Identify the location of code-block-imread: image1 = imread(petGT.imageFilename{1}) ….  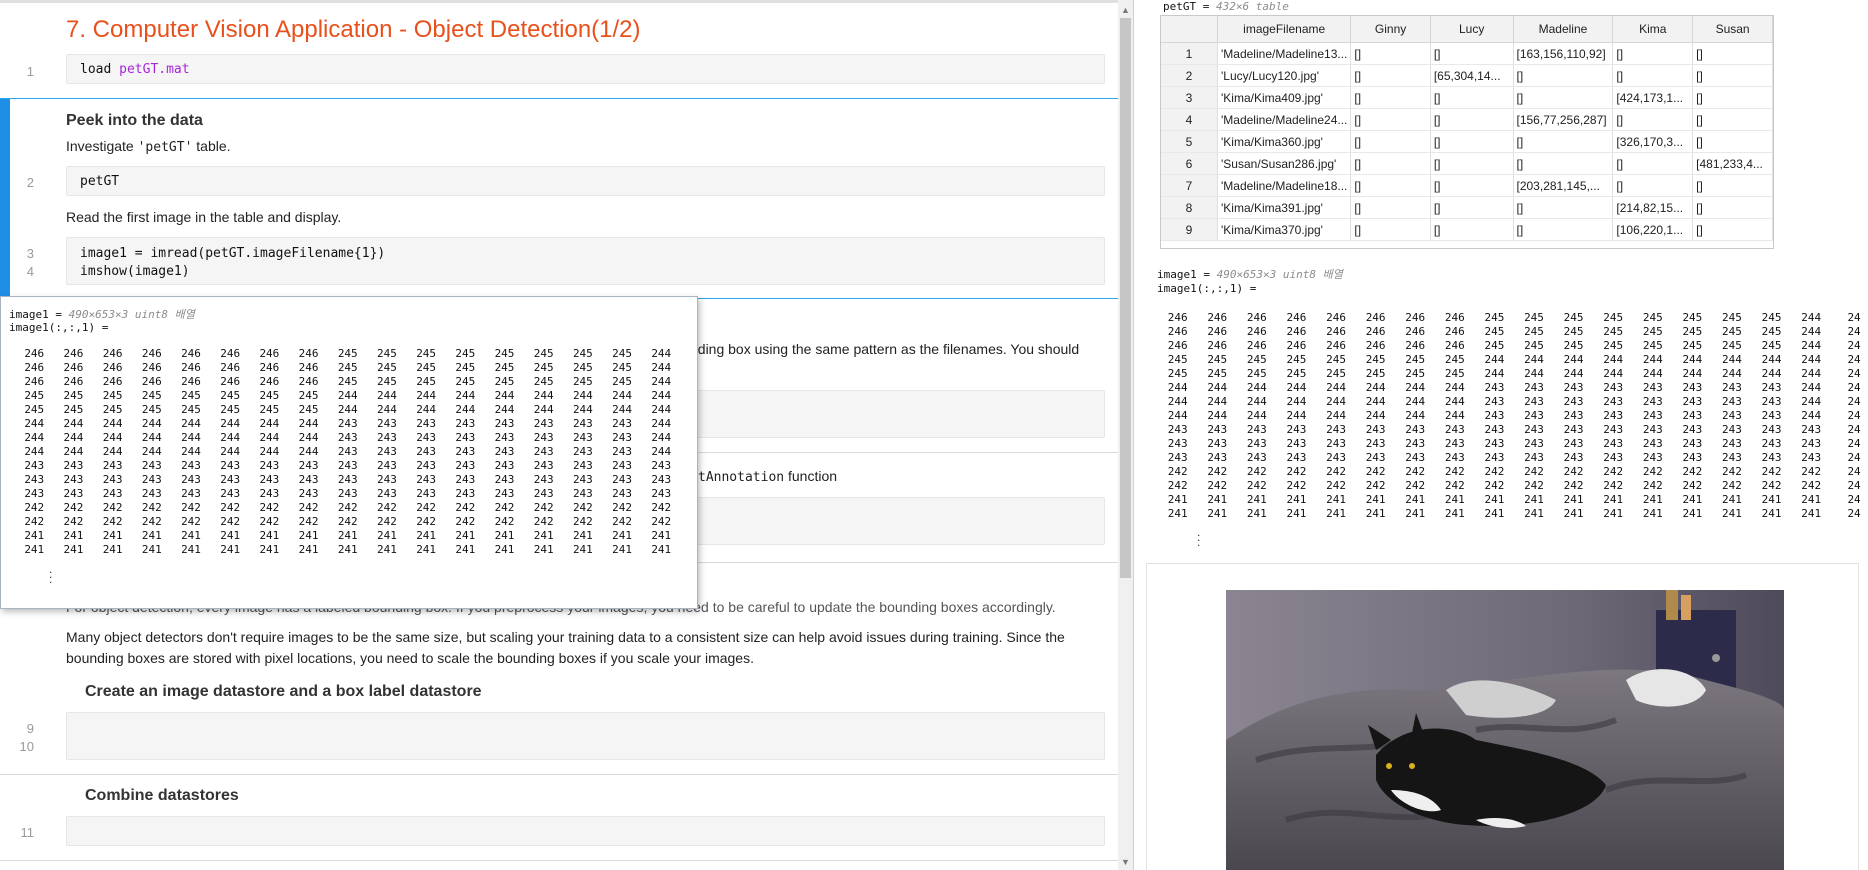
(585, 261).